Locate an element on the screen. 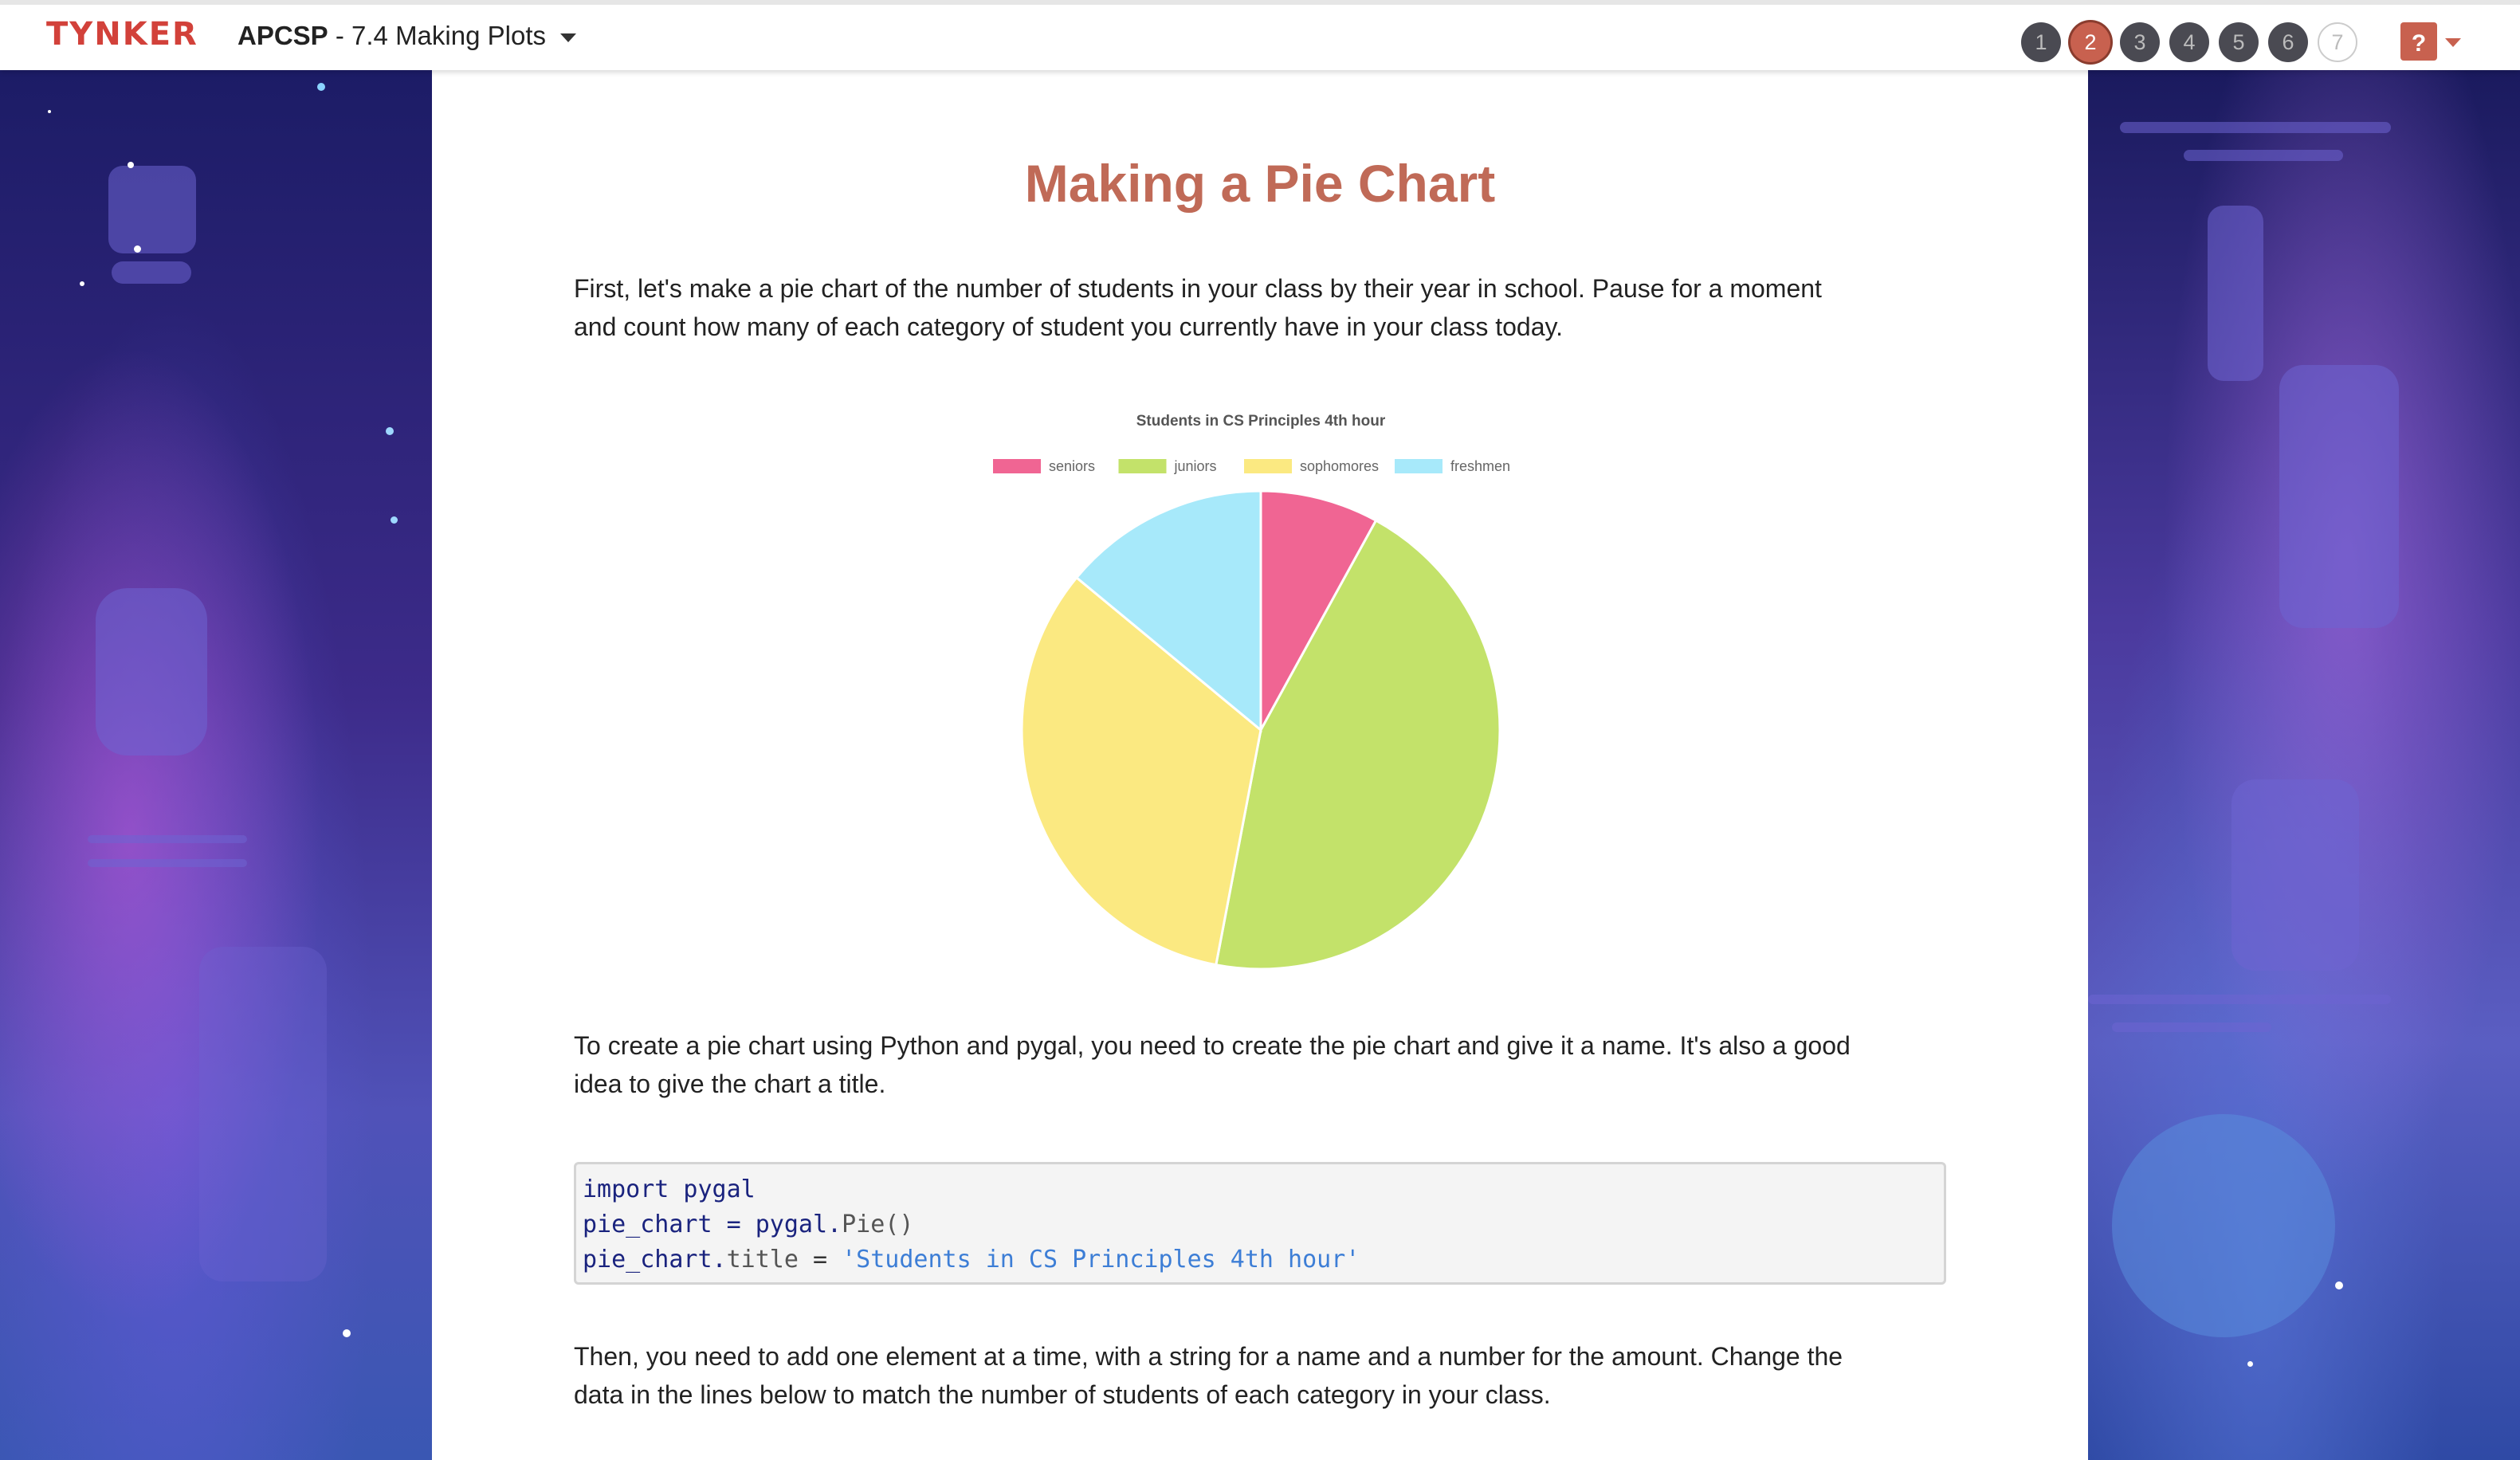  legend-swatch-seniors is located at coordinates (1017, 466).